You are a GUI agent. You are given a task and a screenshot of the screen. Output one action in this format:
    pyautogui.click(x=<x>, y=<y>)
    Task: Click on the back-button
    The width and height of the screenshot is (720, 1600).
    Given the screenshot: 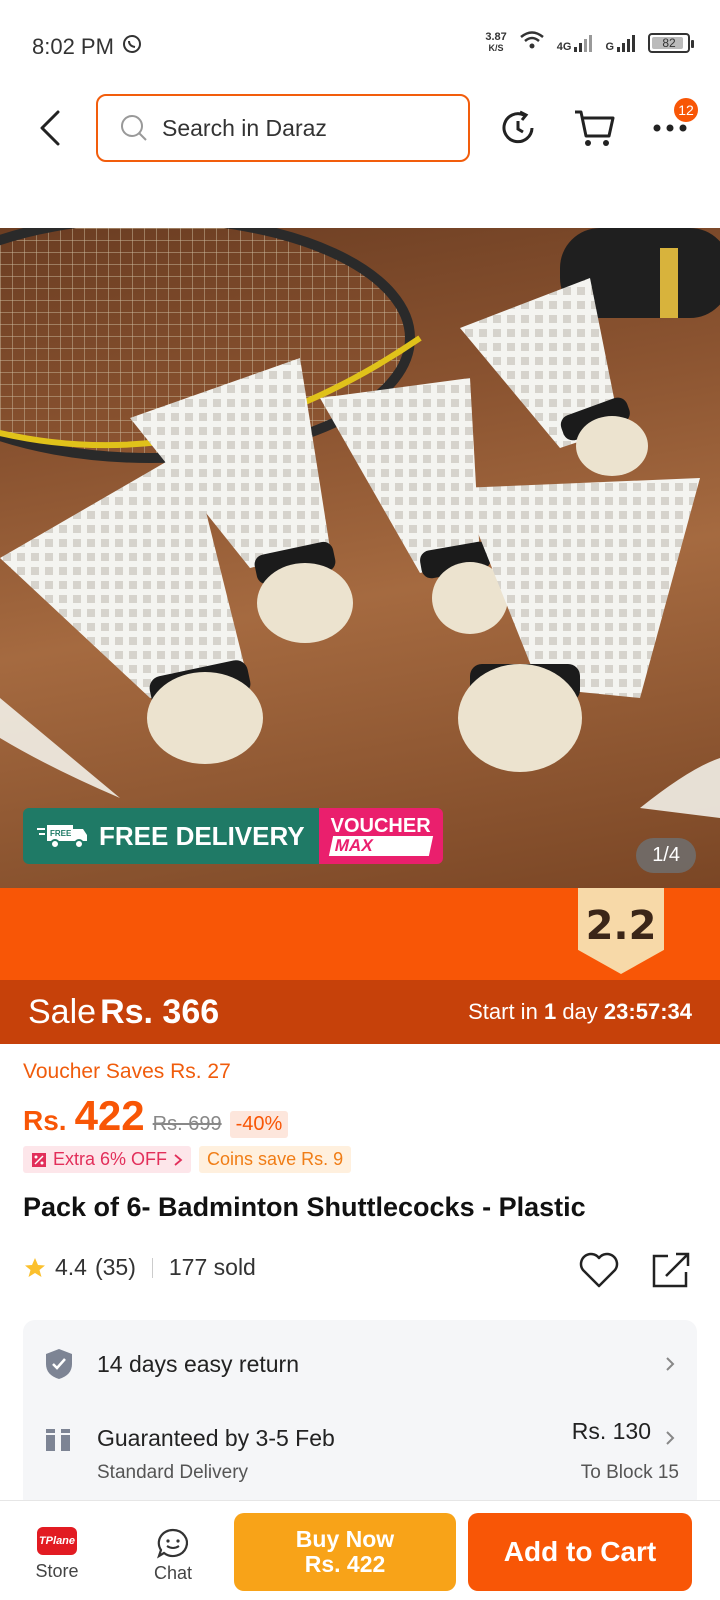 What is the action you would take?
    pyautogui.click(x=50, y=128)
    